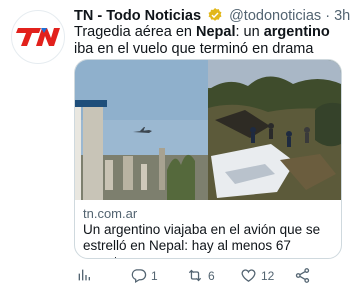  What do you see at coordinates (342, 16) in the screenshot?
I see `timestamp: 3h` at bounding box center [342, 16].